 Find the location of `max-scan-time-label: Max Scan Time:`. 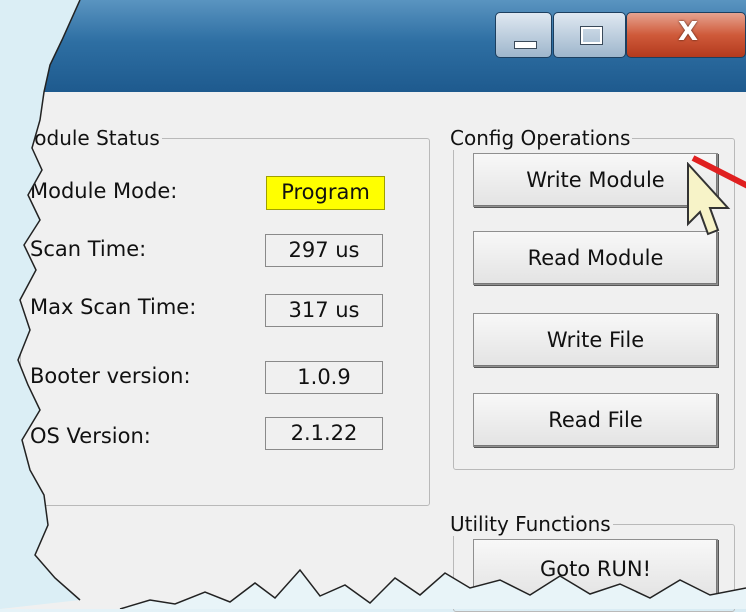

max-scan-time-label: Max Scan Time: is located at coordinates (113, 307).